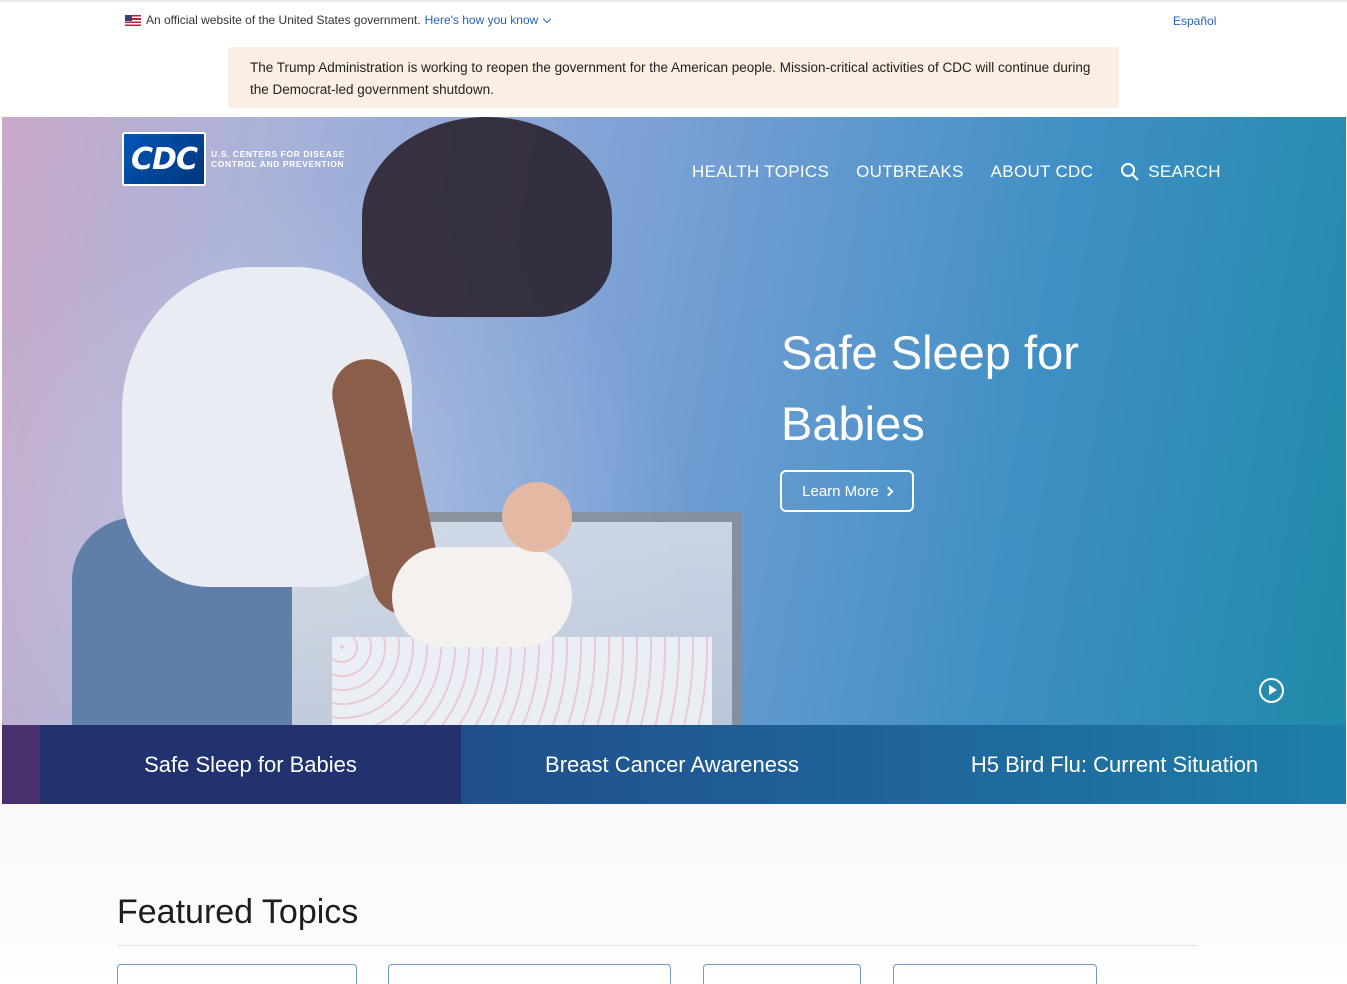  What do you see at coordinates (481, 20) in the screenshot?
I see `how-you-know-label: Here's how you know` at bounding box center [481, 20].